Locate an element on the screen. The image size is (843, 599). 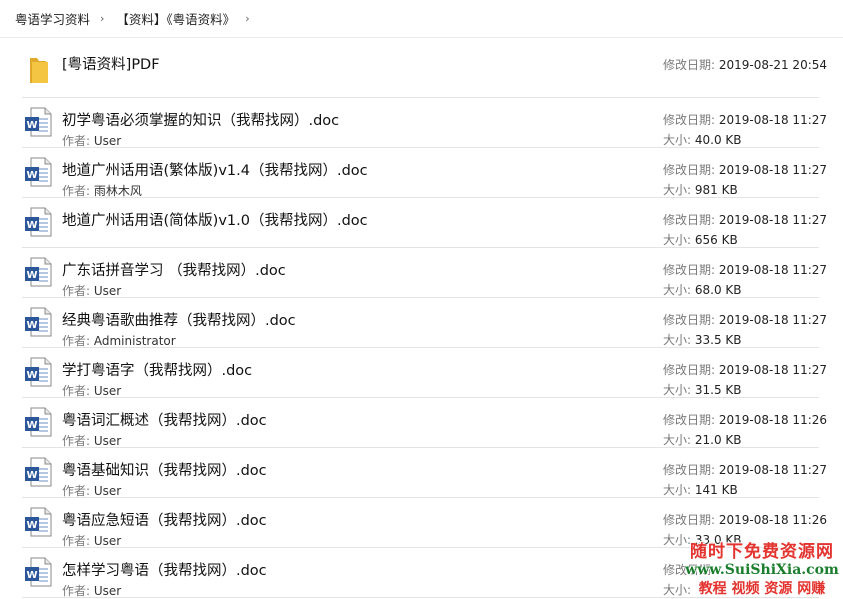
watermark-url: www.SuiShiXia.com is located at coordinates (762, 570).